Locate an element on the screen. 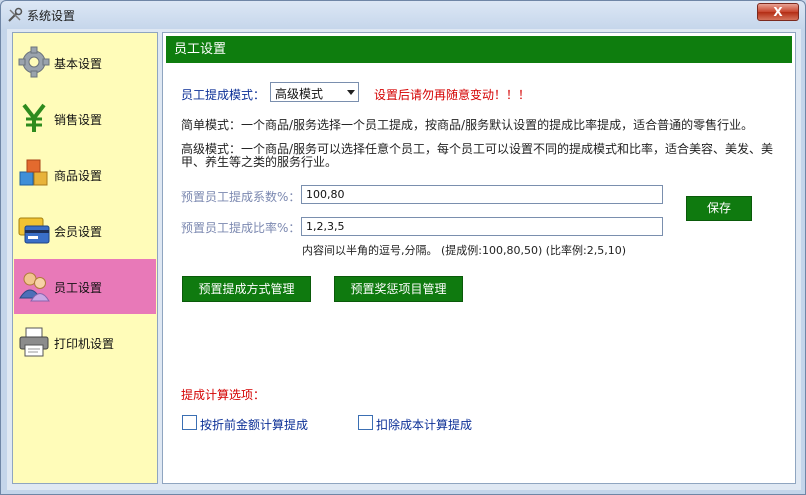  boxes-icon is located at coordinates (33, 172).